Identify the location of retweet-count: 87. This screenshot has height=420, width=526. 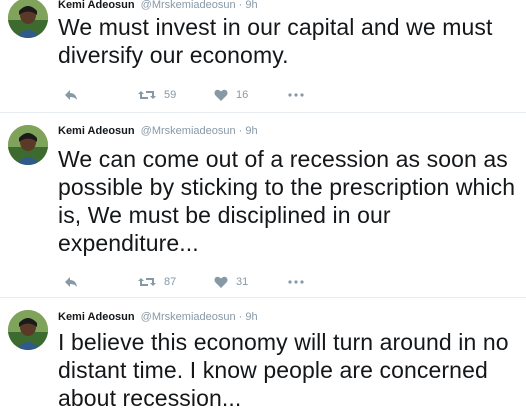
(170, 282).